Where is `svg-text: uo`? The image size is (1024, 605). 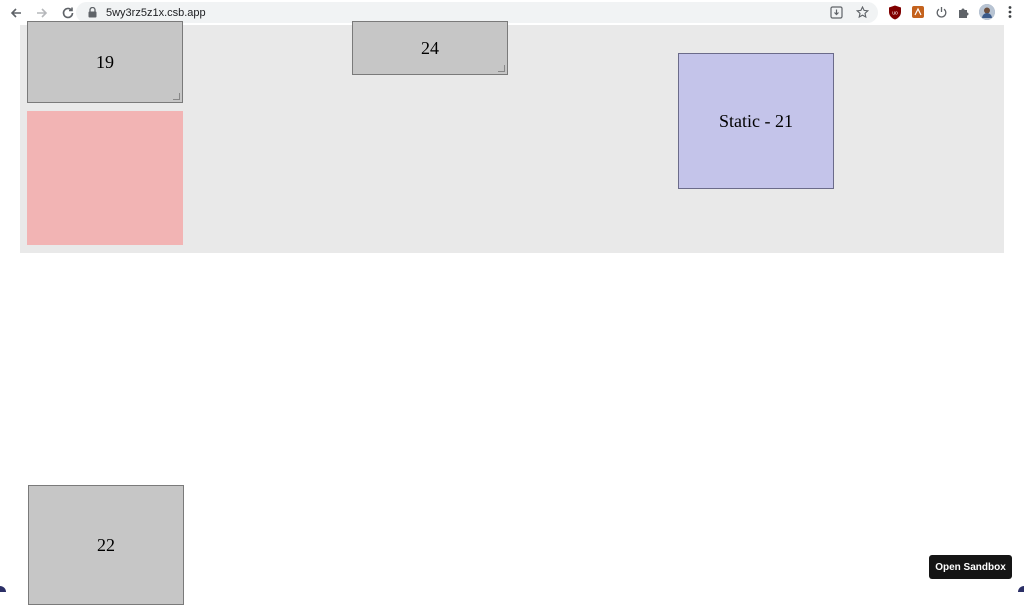 svg-text: uo is located at coordinates (895, 13).